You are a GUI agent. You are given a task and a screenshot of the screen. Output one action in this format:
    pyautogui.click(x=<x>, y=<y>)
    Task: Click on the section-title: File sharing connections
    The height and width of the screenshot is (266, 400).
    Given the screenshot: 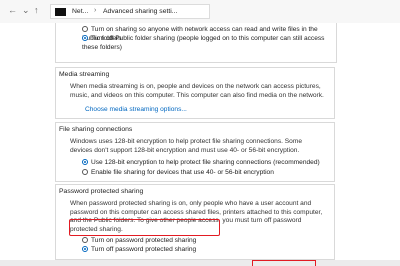 What is the action you would take?
    pyautogui.click(x=96, y=129)
    